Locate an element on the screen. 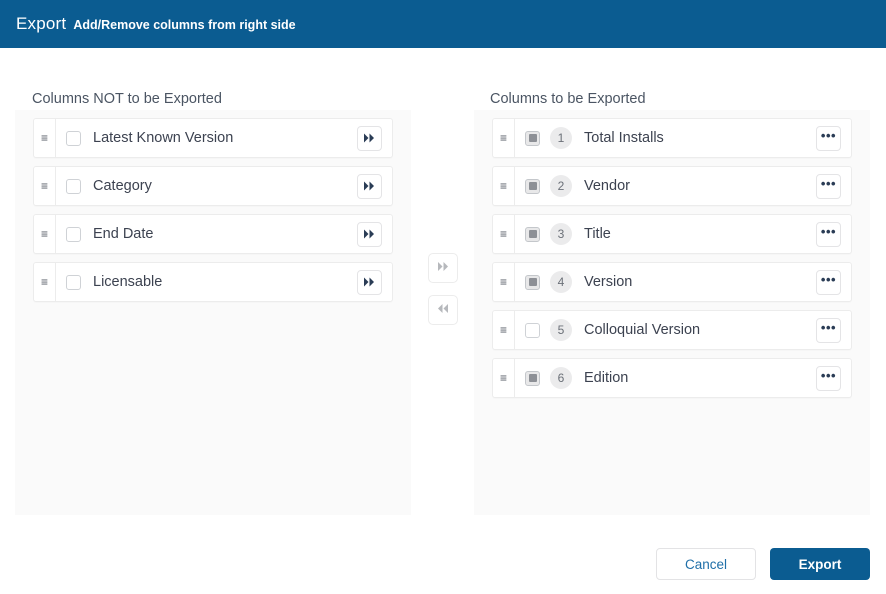 The height and width of the screenshot is (594, 886). list-item: ≡ 4 Version ••• is located at coordinates (672, 282).